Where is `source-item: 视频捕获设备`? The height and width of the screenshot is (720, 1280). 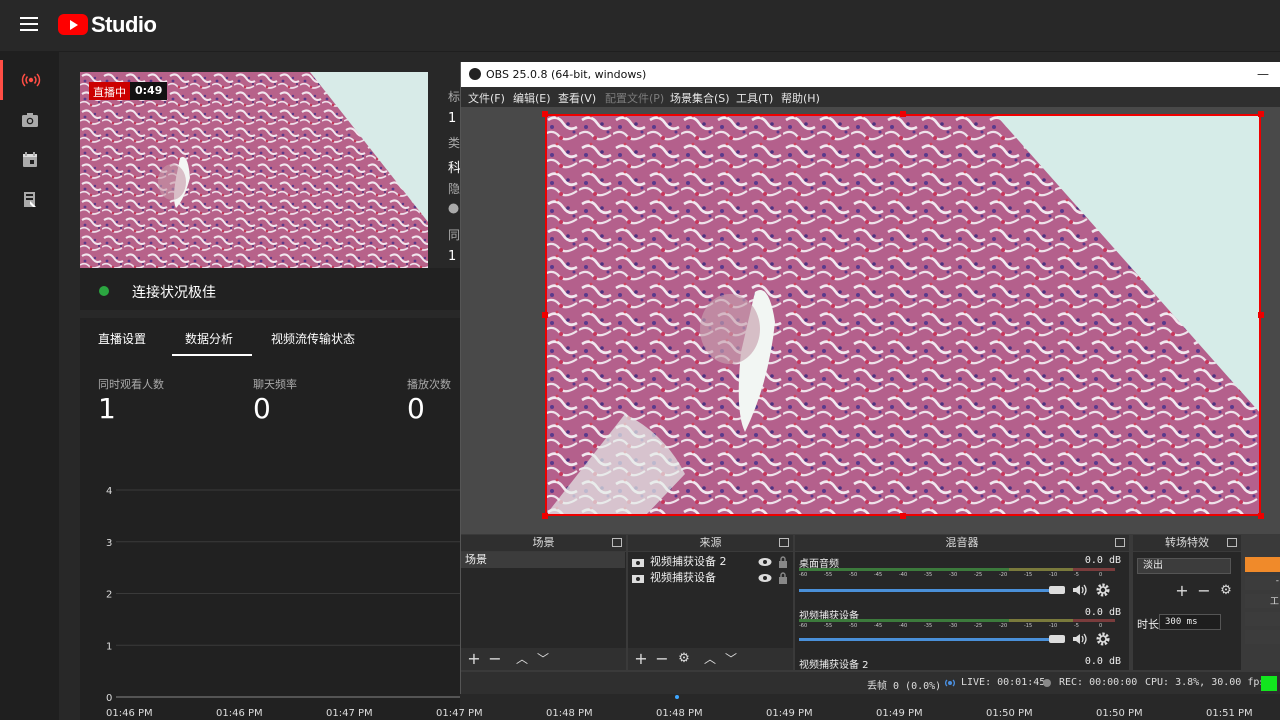 source-item: 视频捕获设备 is located at coordinates (710, 578).